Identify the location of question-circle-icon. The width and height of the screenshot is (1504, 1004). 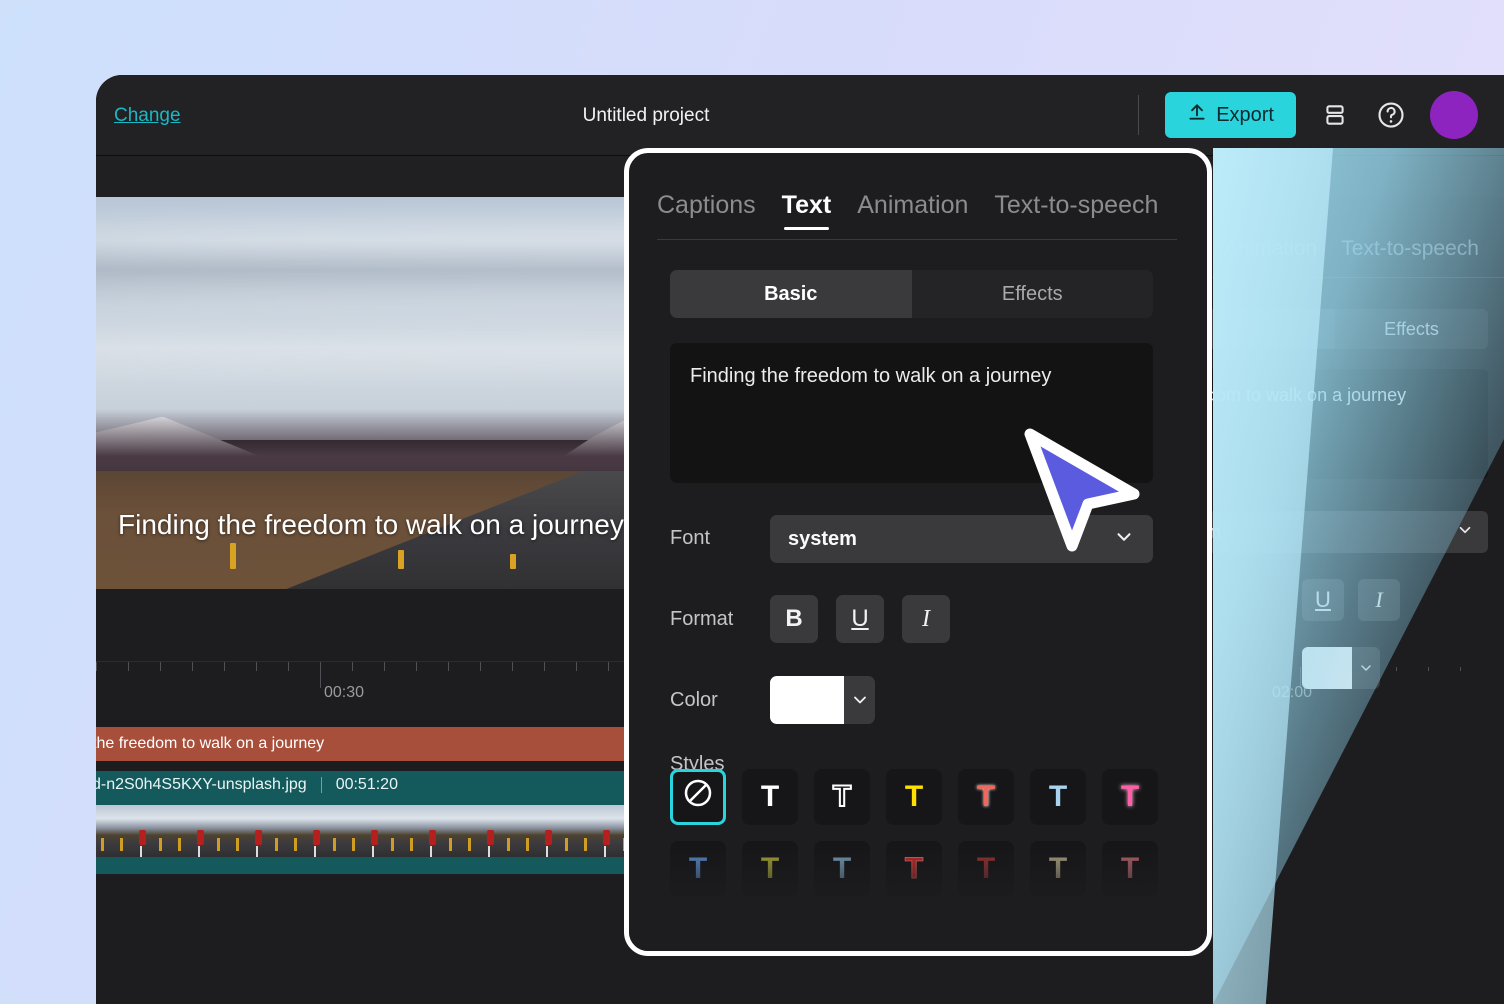
(1391, 115).